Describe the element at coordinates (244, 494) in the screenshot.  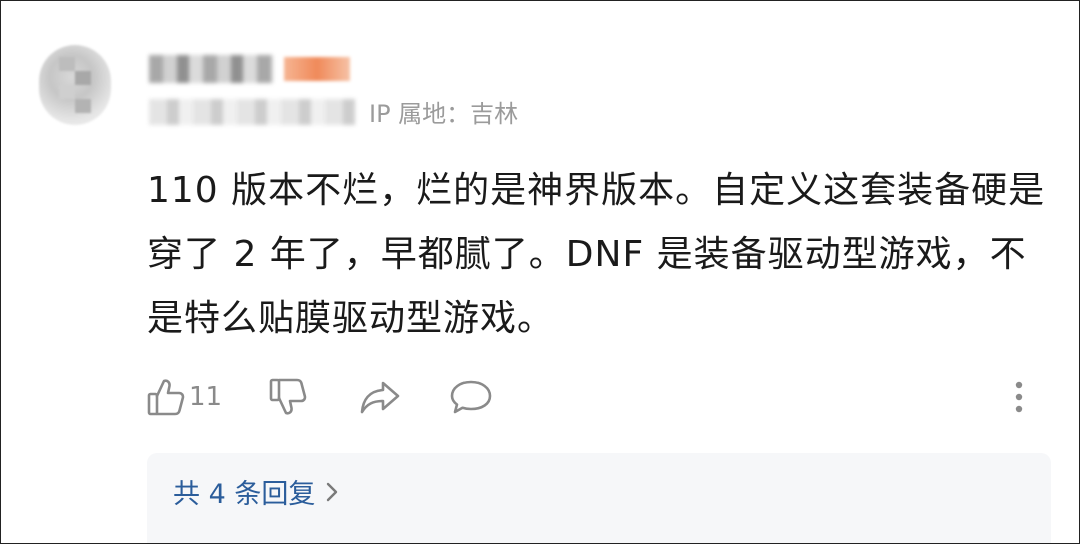
I see `replies-count-label: 共 4 条回复` at that location.